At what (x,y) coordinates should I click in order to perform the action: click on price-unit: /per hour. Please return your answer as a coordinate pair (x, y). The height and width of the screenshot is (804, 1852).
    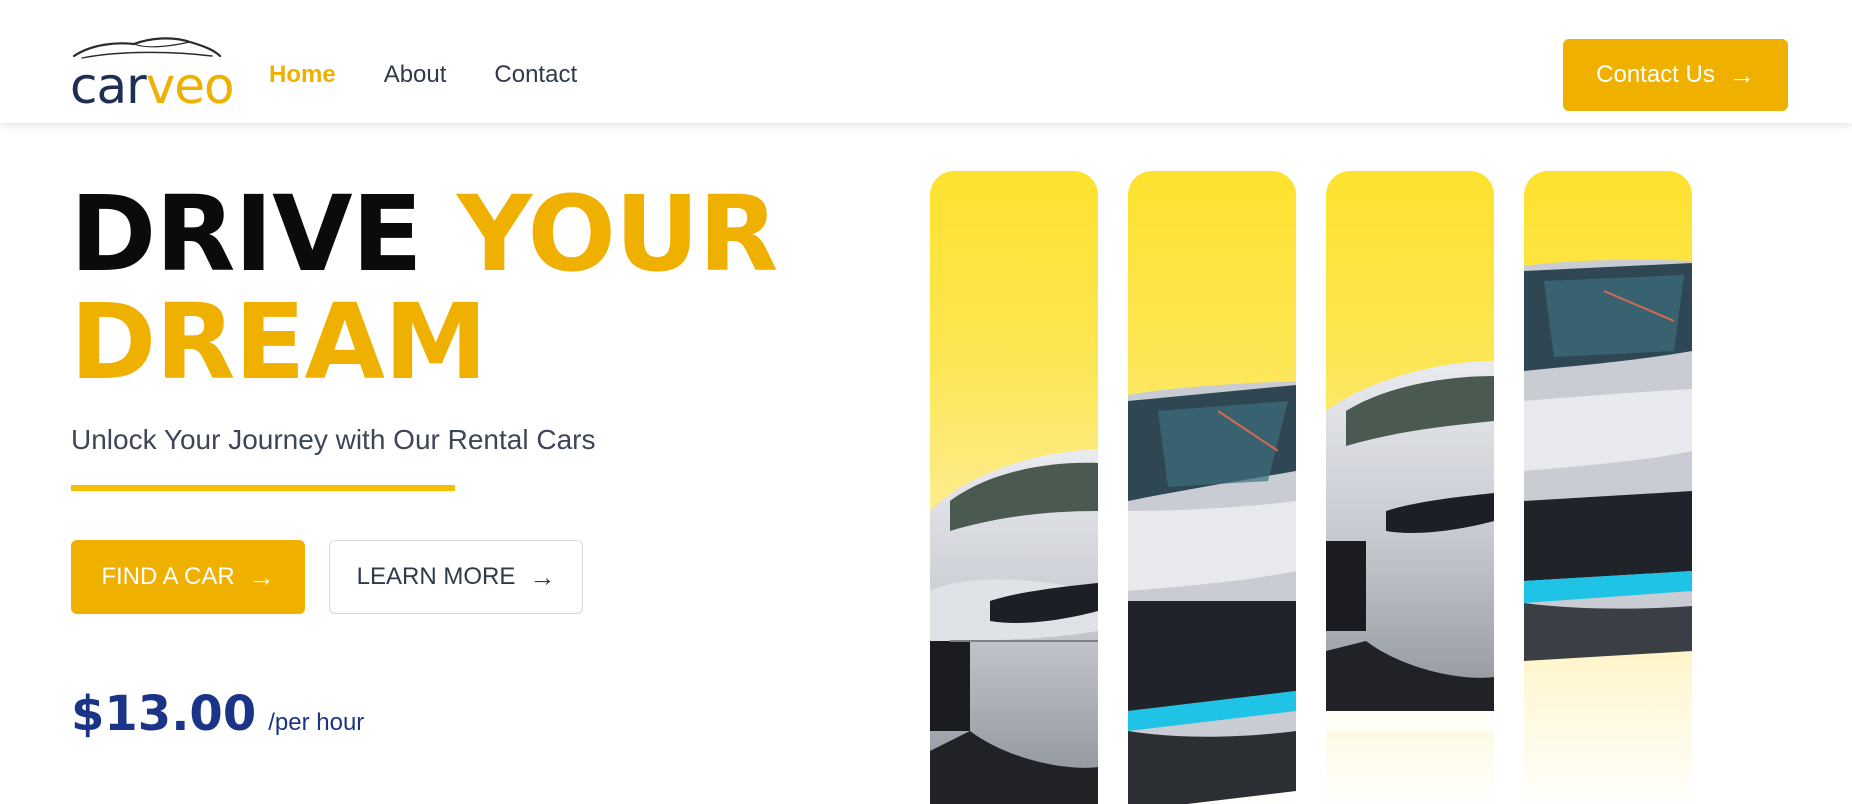
    Looking at the image, I should click on (316, 722).